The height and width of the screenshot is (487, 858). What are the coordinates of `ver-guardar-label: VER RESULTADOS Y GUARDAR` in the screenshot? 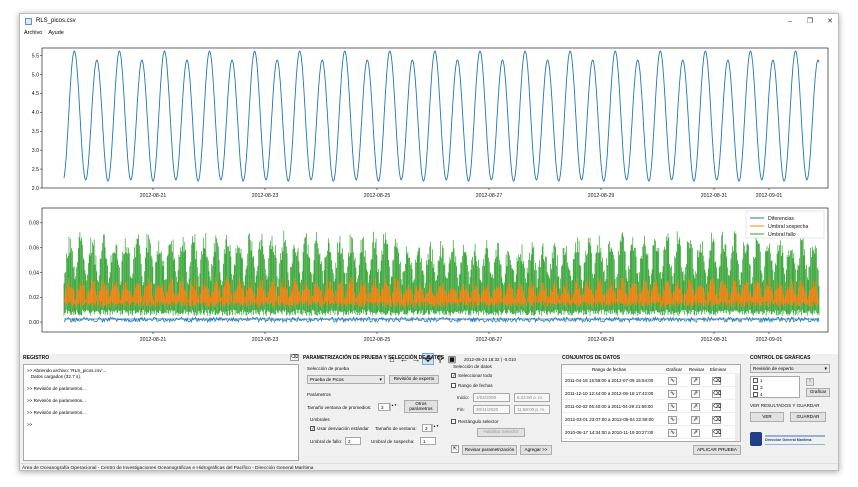 It's located at (785, 405).